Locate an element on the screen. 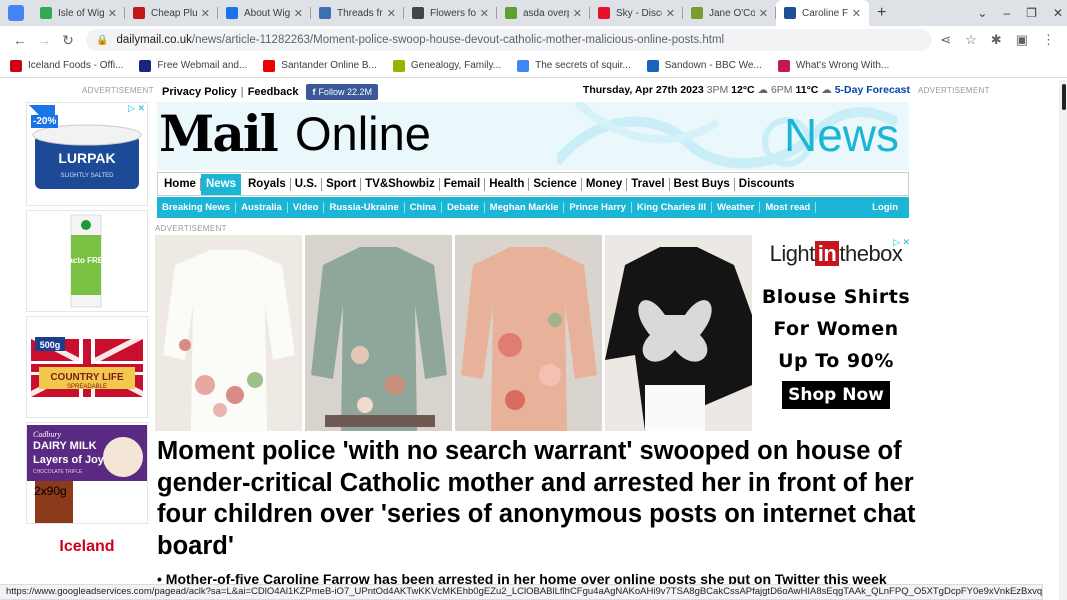 This screenshot has width=1067, height=600. subnav-item: Debate is located at coordinates (463, 207).